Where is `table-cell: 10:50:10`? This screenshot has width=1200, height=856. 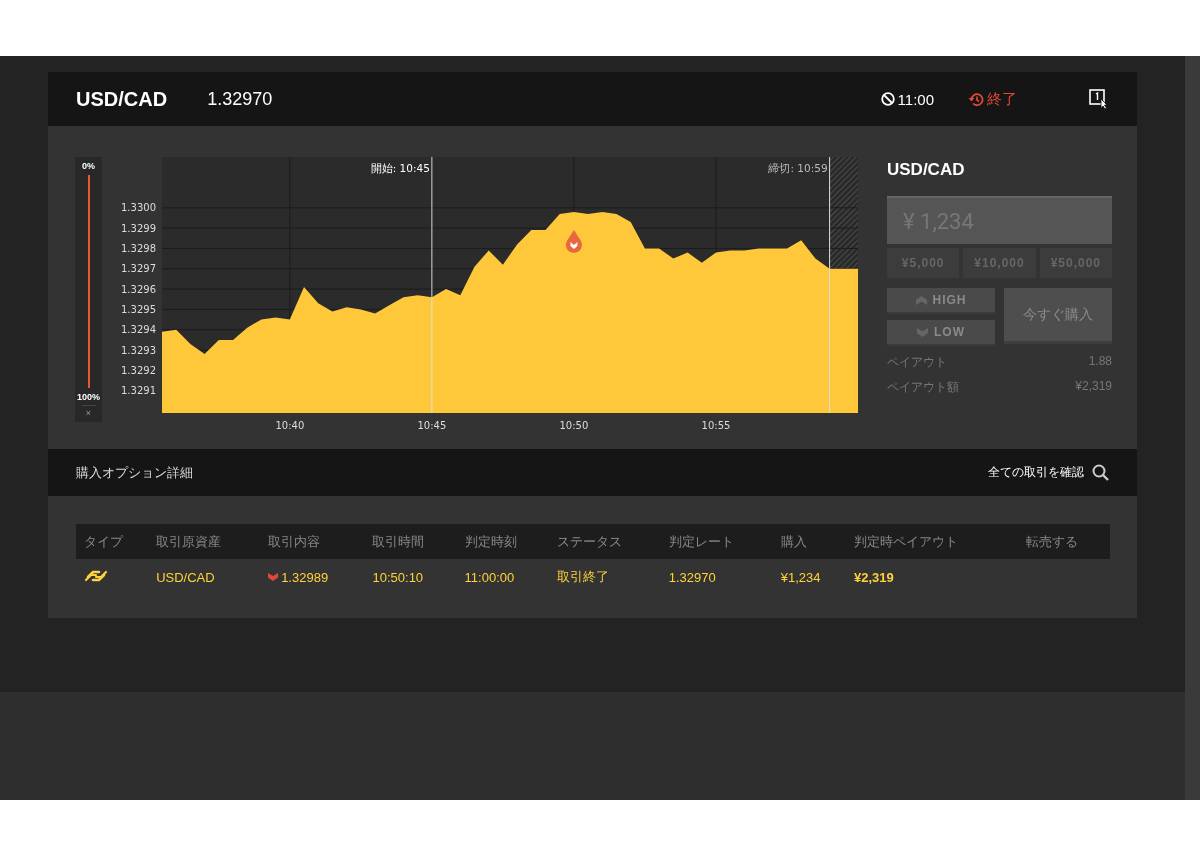
table-cell: 10:50:10 is located at coordinates (410, 577).